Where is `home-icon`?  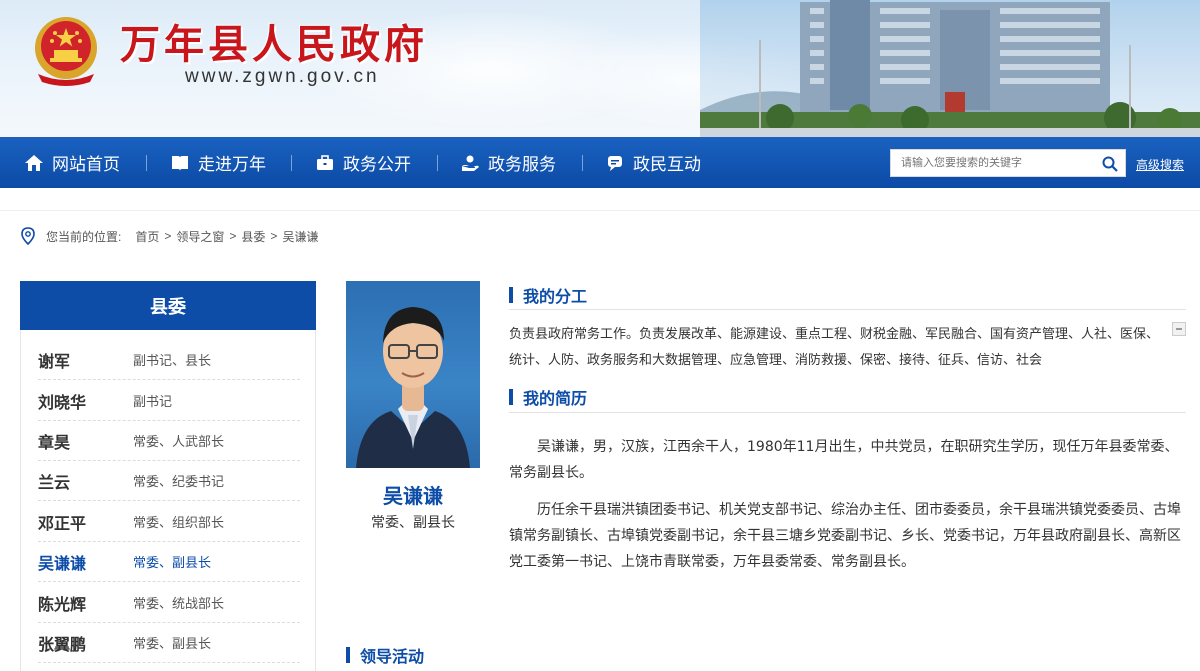 home-icon is located at coordinates (34, 162).